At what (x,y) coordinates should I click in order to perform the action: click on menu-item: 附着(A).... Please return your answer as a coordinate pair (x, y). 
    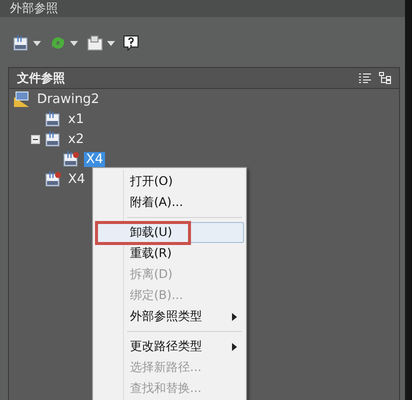
    Looking at the image, I should click on (169, 202).